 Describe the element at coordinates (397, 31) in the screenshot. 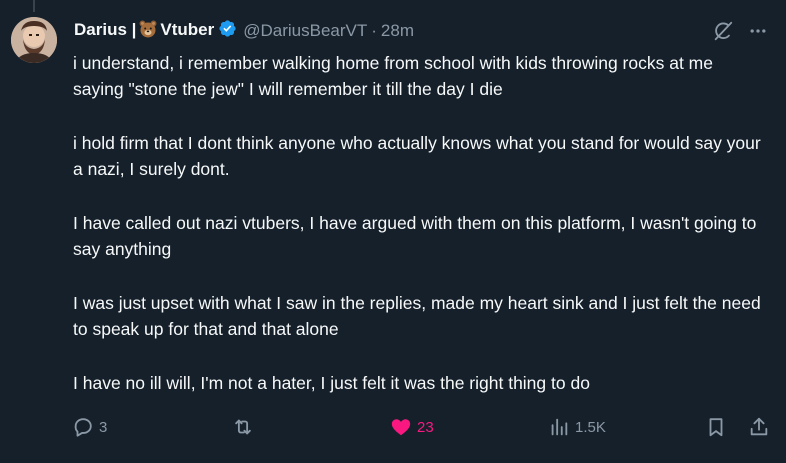

I see `timestamp: 28m` at that location.